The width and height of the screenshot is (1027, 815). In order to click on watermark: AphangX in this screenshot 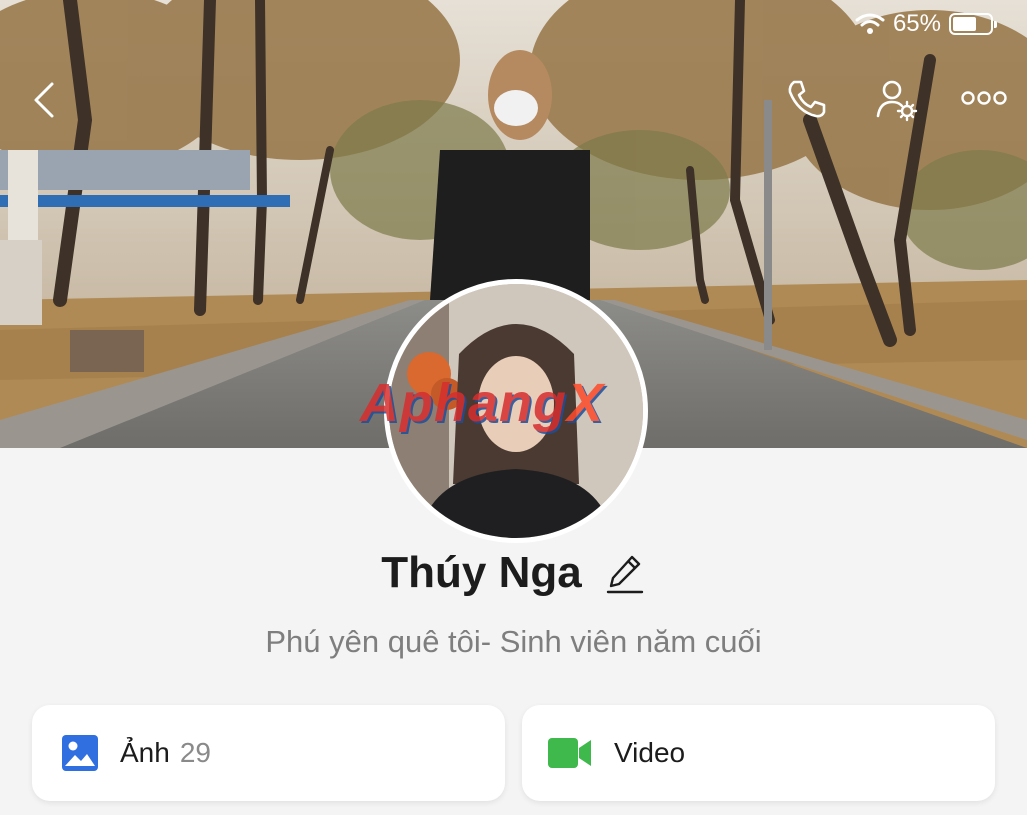, I will do `click(482, 403)`.